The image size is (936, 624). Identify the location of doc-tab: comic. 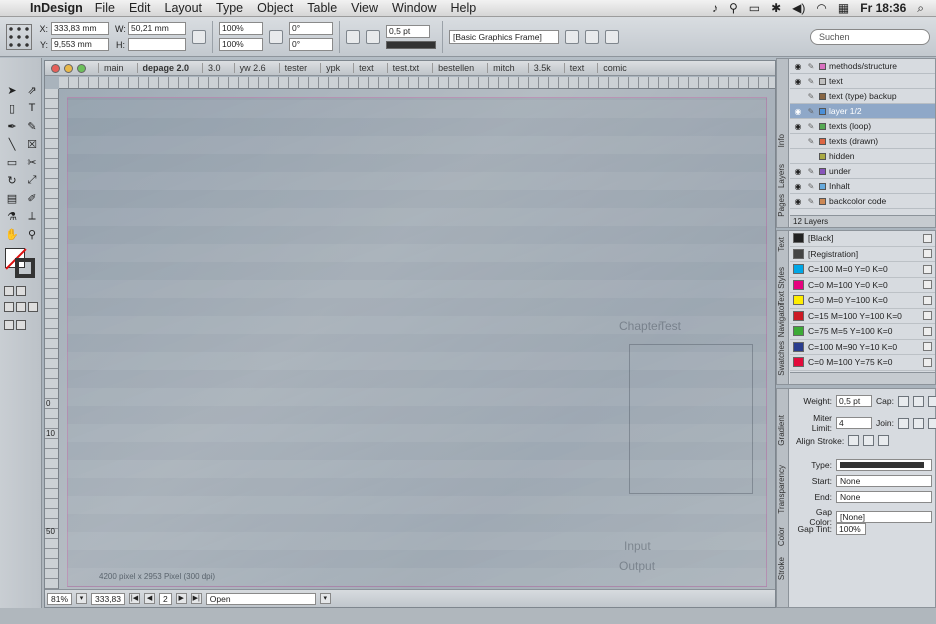
(614, 68).